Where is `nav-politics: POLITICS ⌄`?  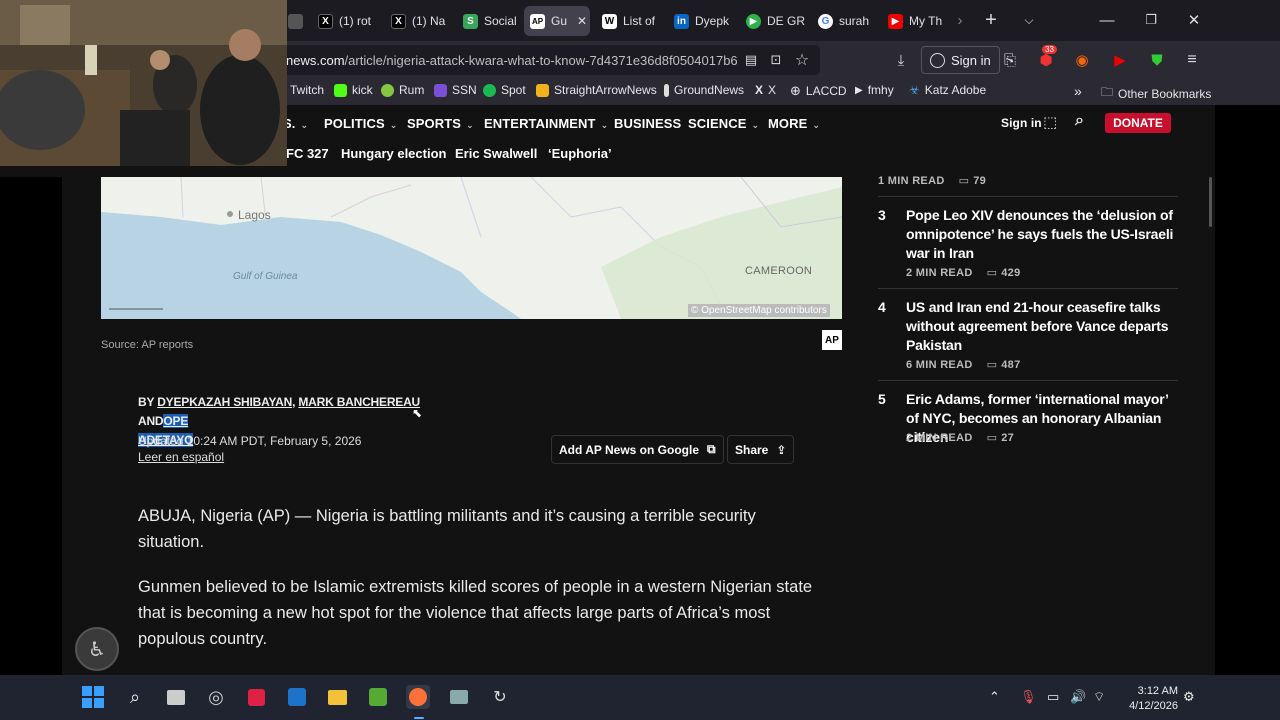 nav-politics: POLITICS ⌄ is located at coordinates (360, 123).